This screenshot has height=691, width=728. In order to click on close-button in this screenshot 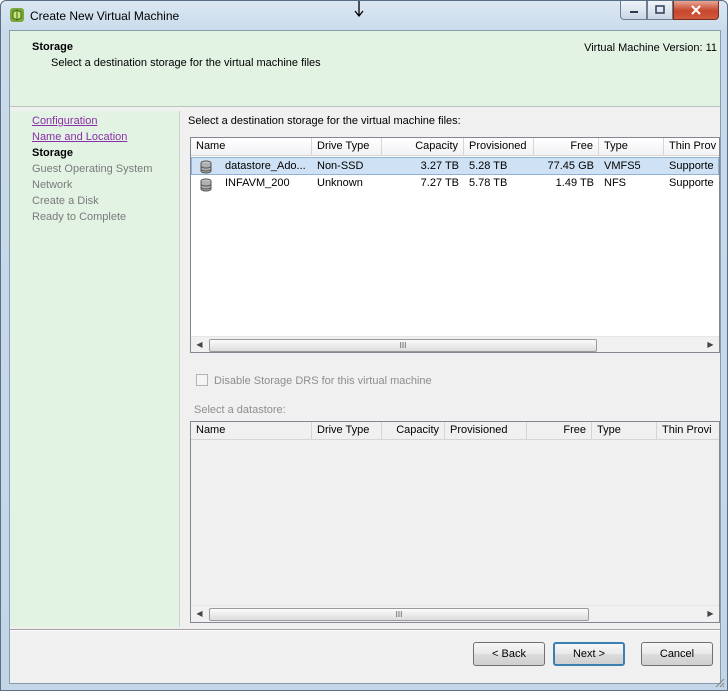, I will do `click(696, 10)`.